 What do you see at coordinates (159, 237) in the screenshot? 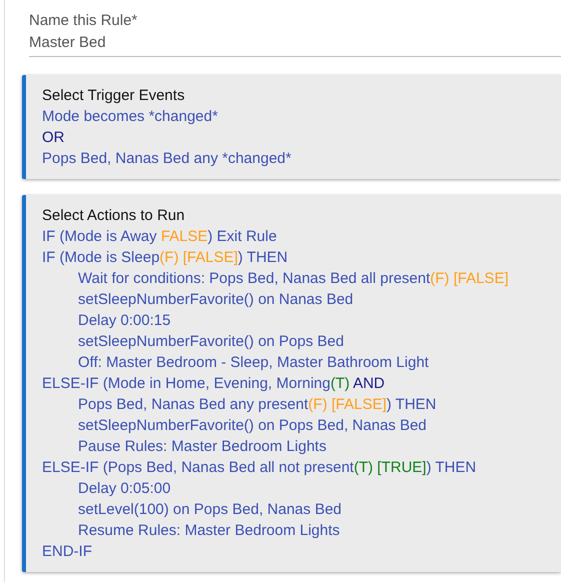
I see `rule-line: IF (Mode is Away FALSE) Exit Rule` at bounding box center [159, 237].